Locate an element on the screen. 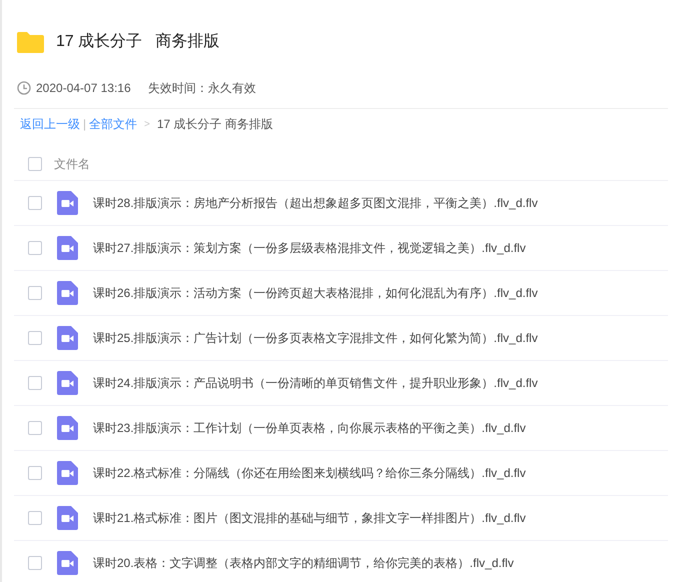 The width and height of the screenshot is (678, 582). file-name: 课时22.格式标准：分隔线（你还在用绘图来划横线吗？给你三条分隔线）.flv_d.flv is located at coordinates (309, 473).